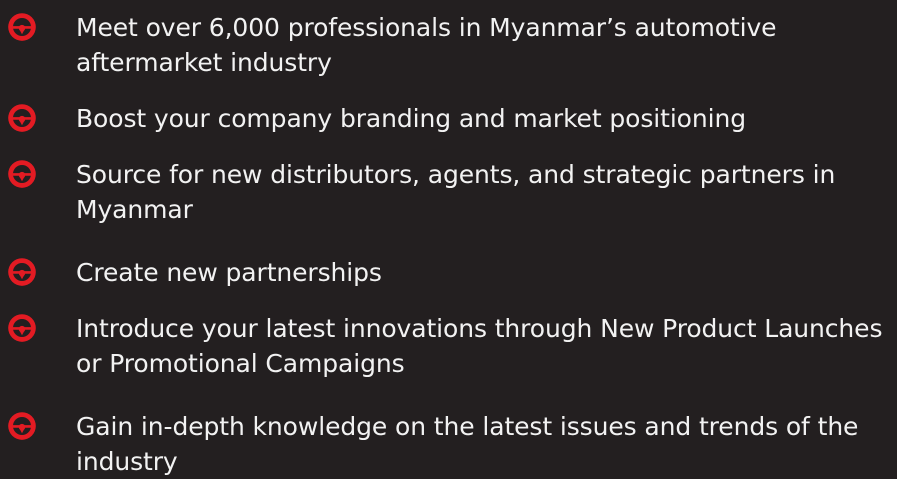  I want to click on list-item: Create new partnerships, so click(448, 272).